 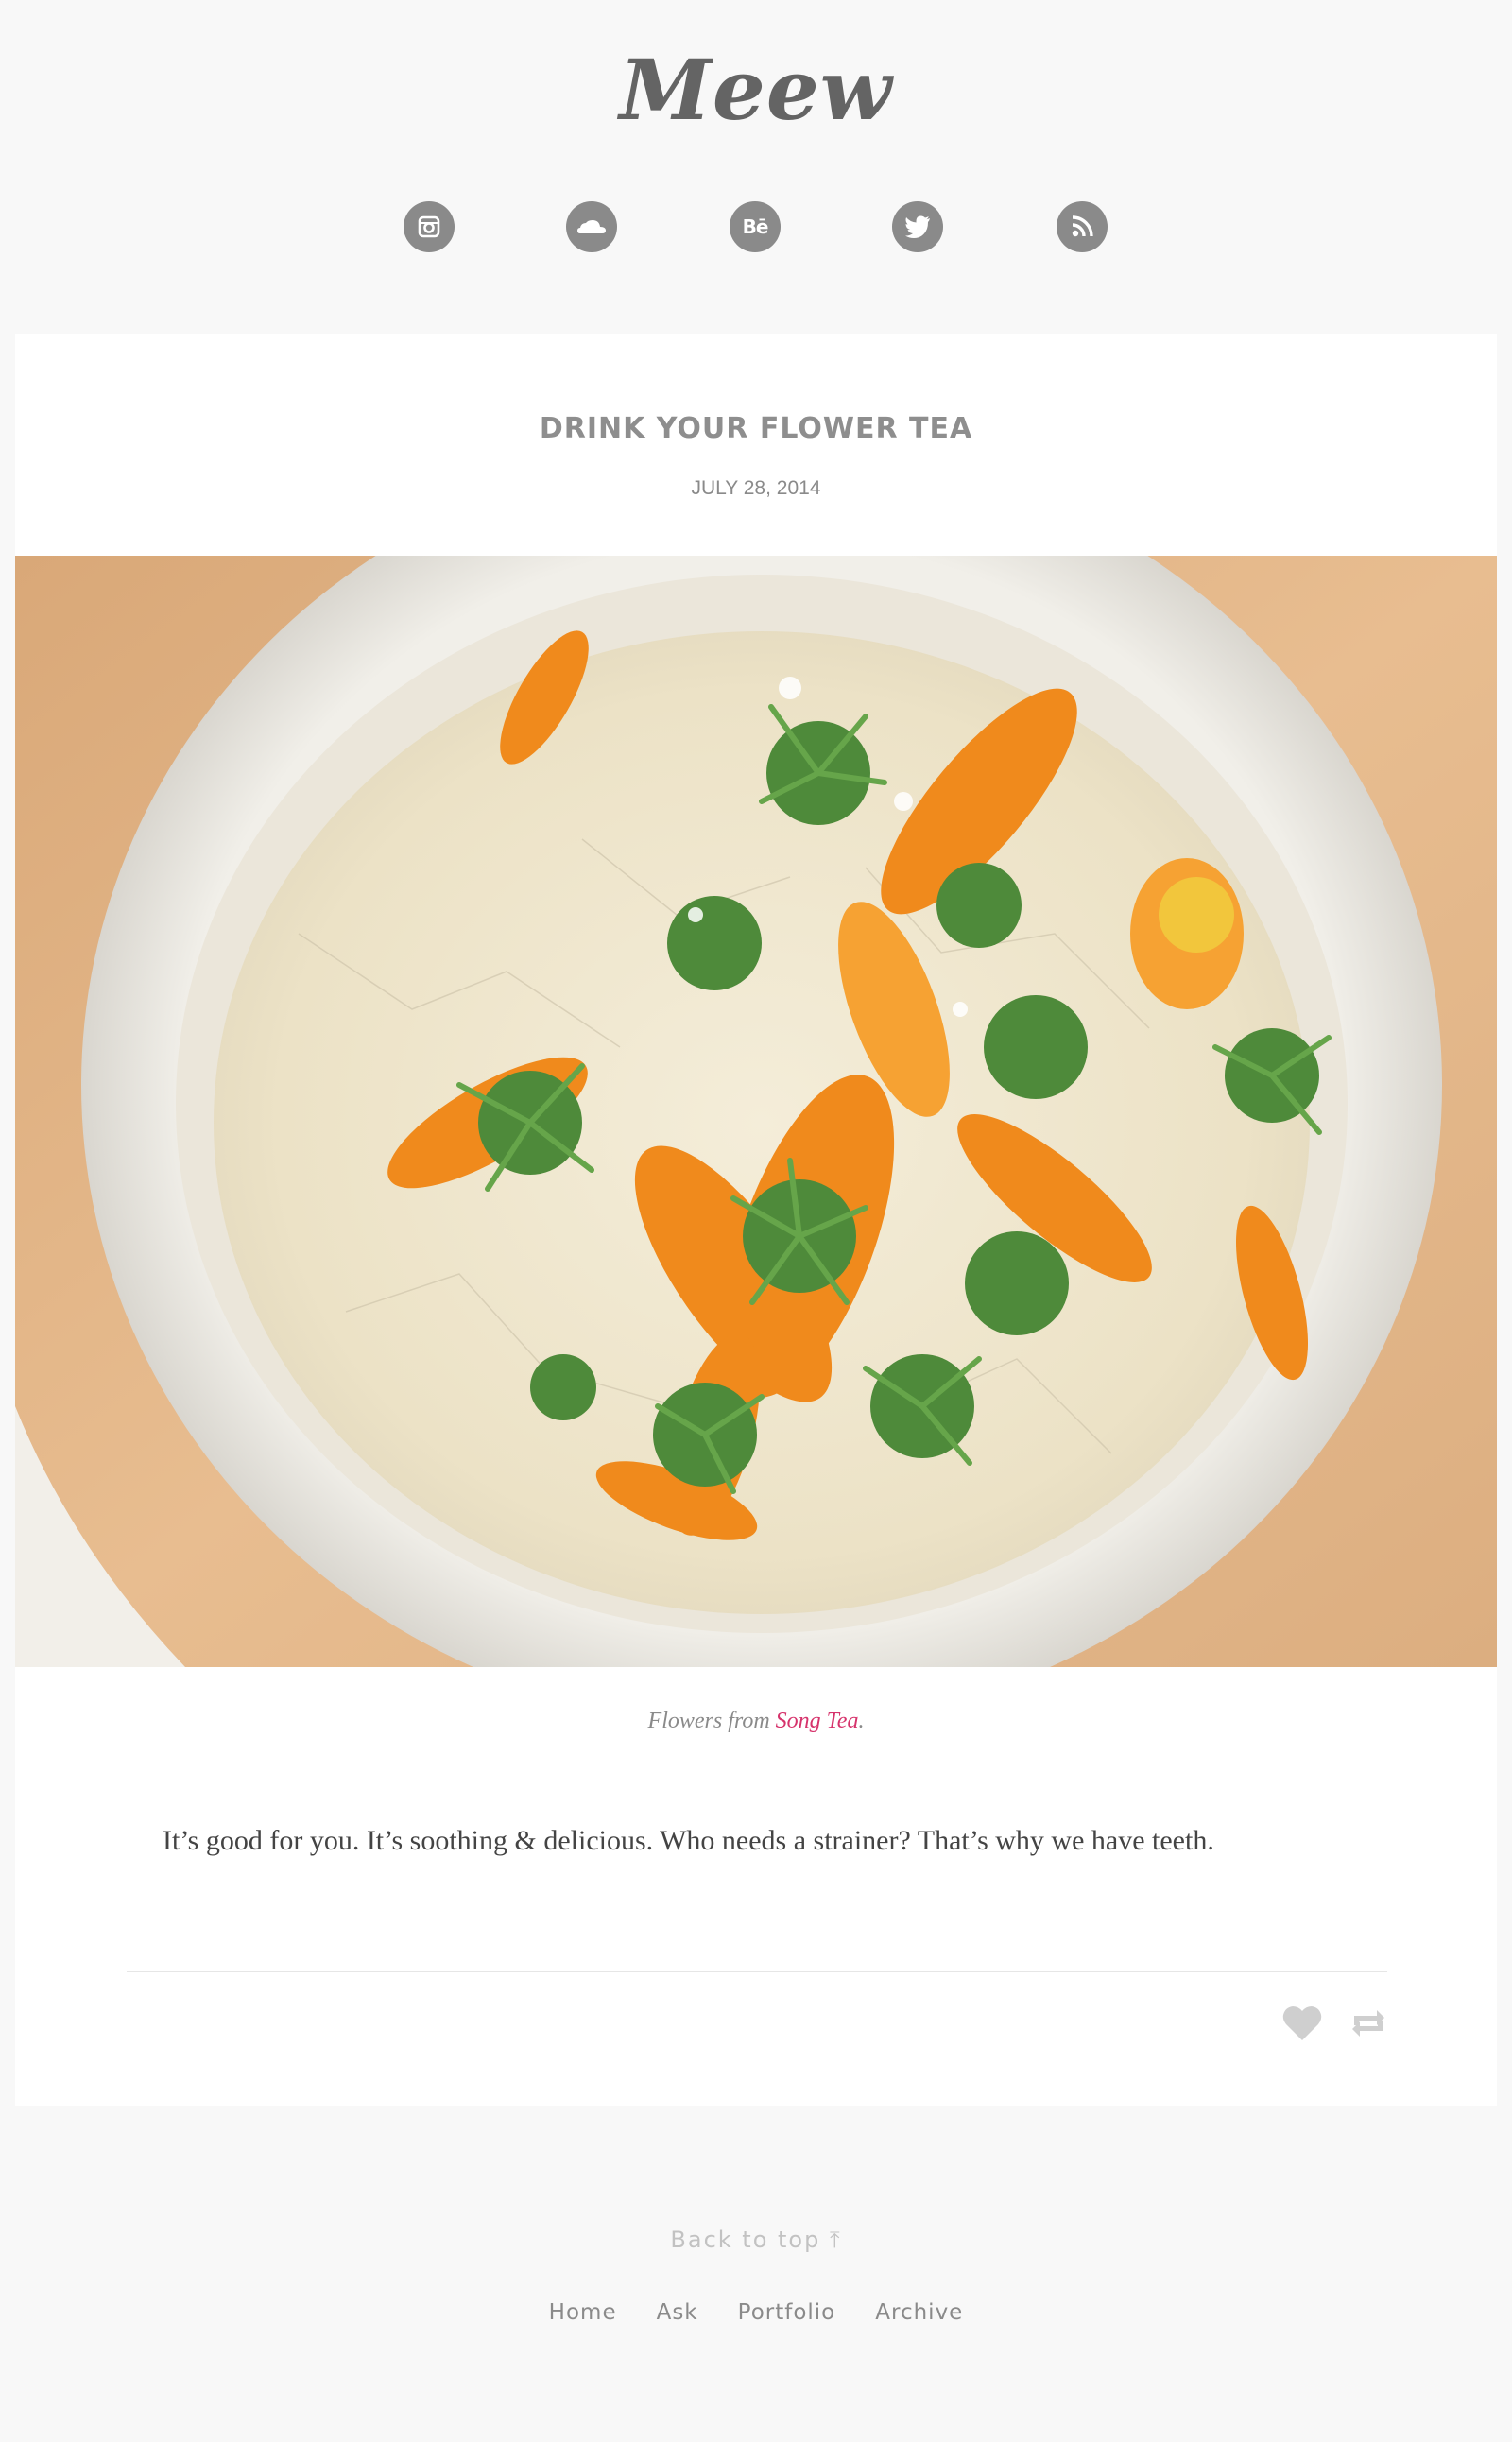 What do you see at coordinates (1368, 2026) in the screenshot?
I see `reblog-icon` at bounding box center [1368, 2026].